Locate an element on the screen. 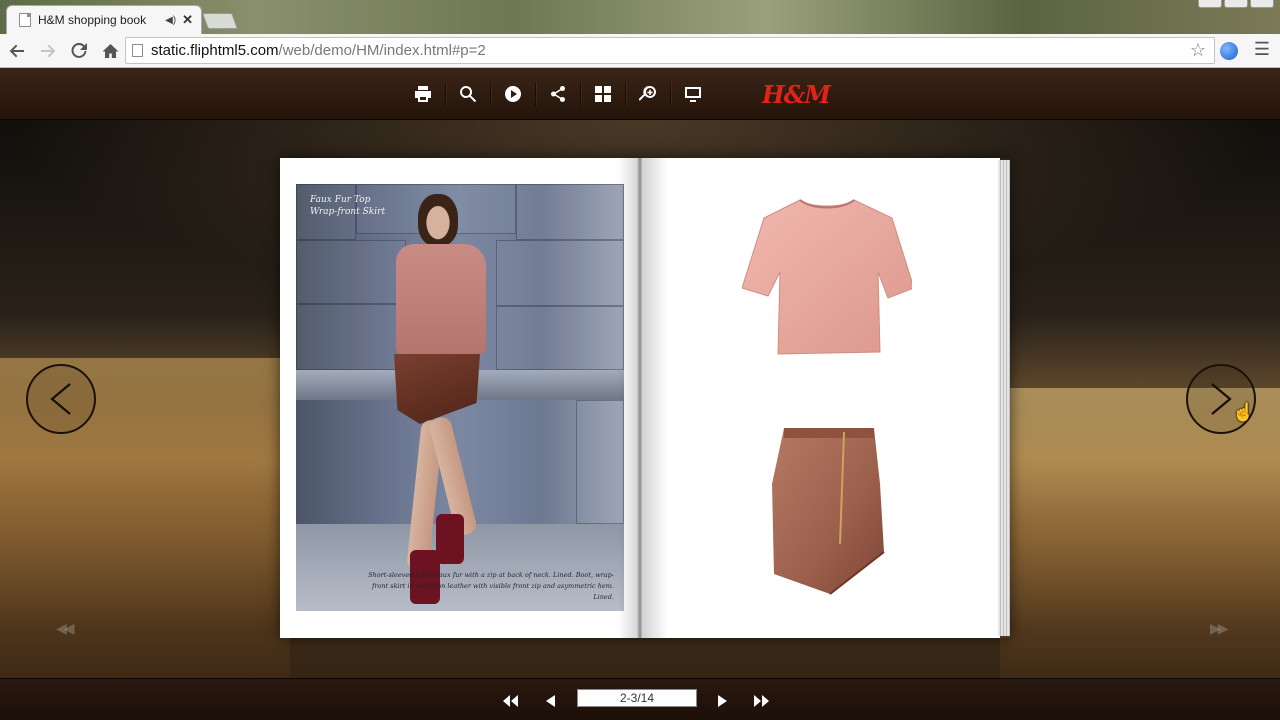 The height and width of the screenshot is (720, 1280). chevron-left-icon is located at coordinates (60, 399).